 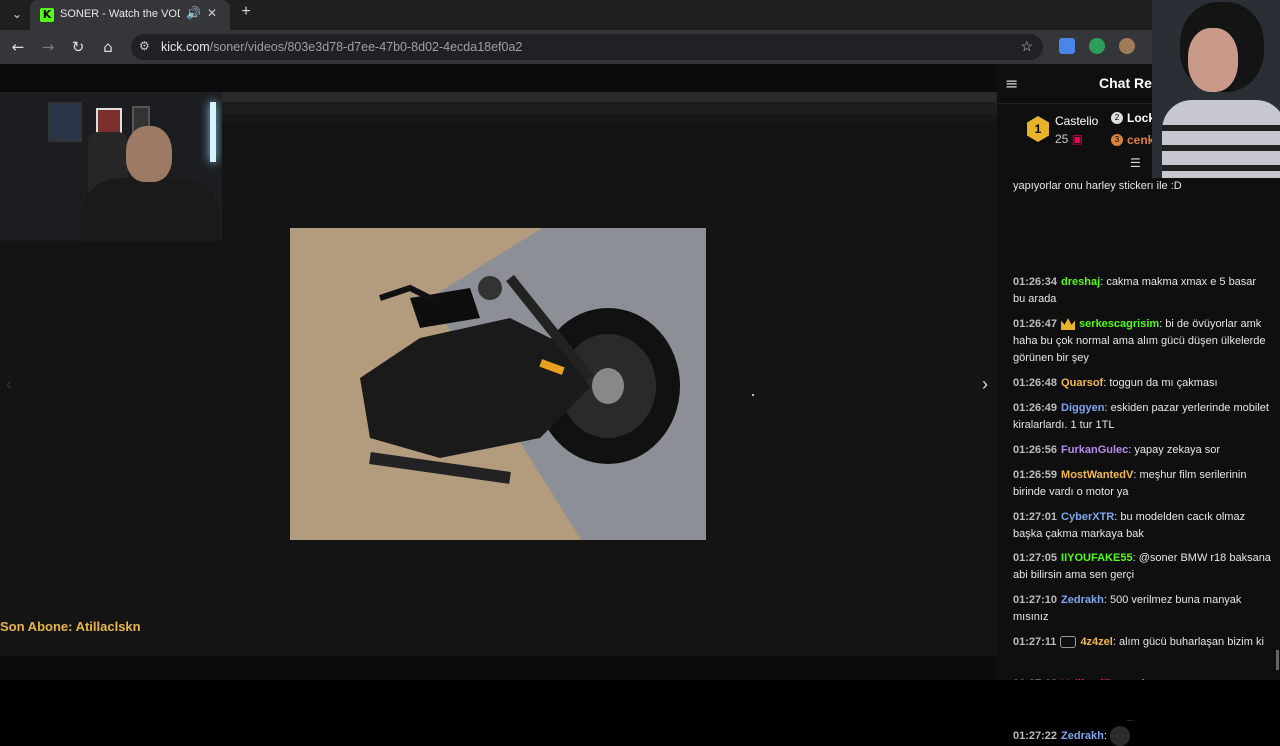 I want to click on motorcycle-illustration, so click(x=520, y=379).